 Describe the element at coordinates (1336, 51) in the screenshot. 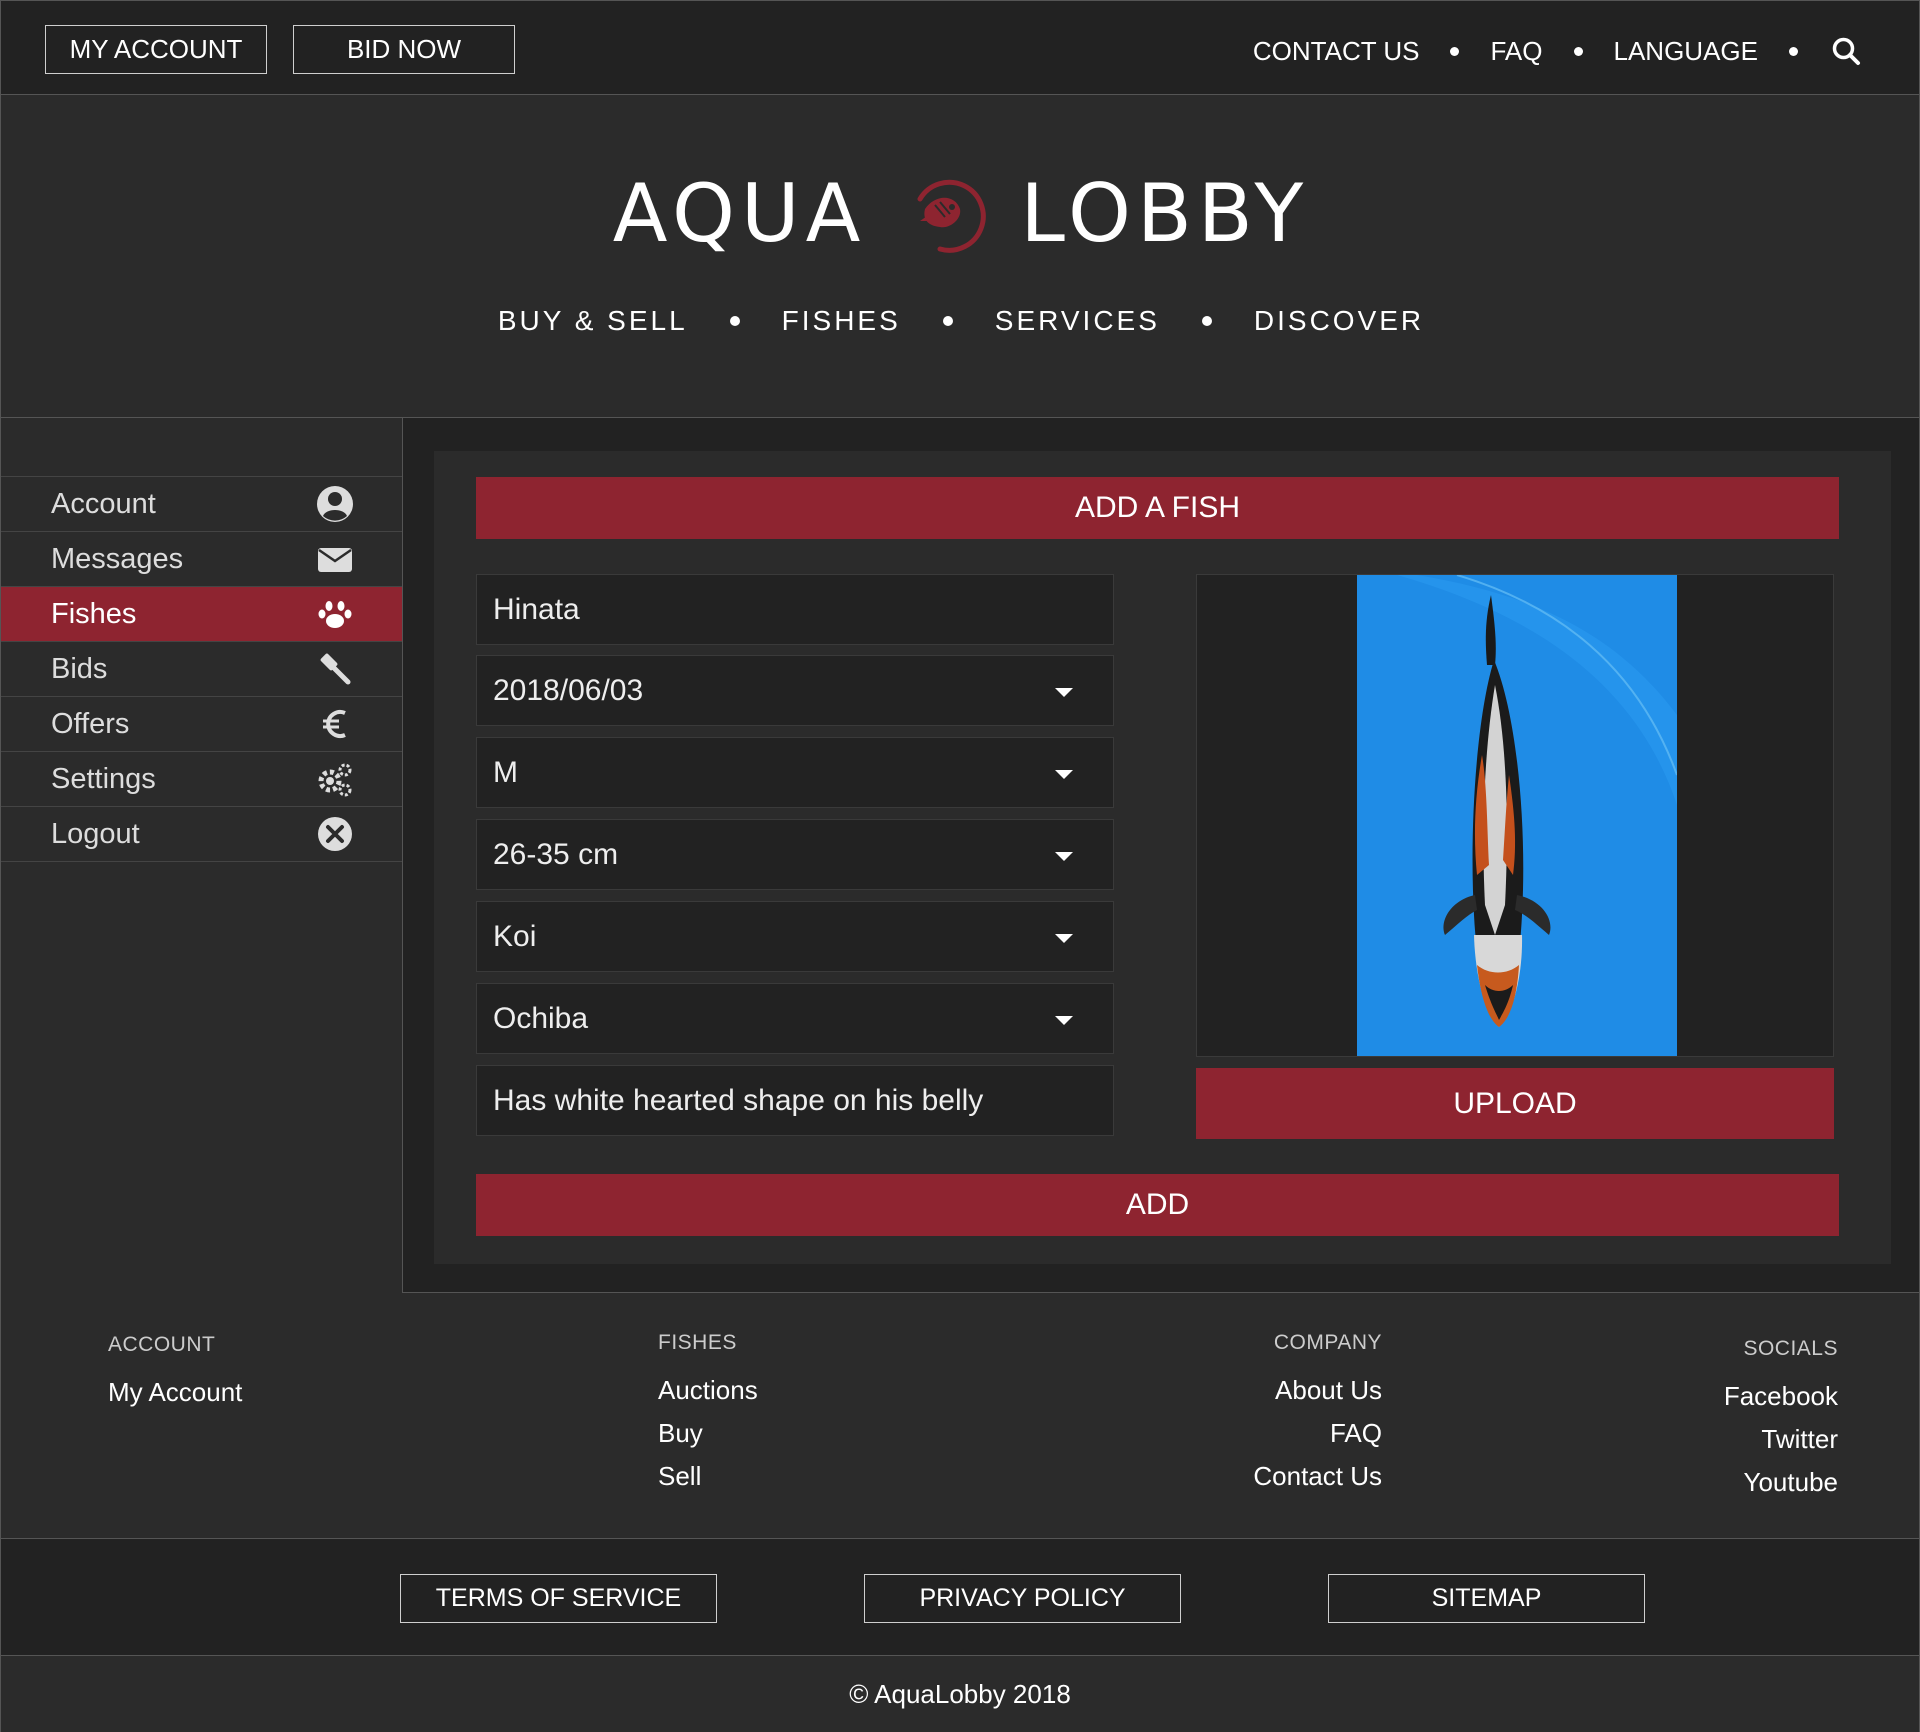

I see `contact-us-link: CONTACT US` at that location.